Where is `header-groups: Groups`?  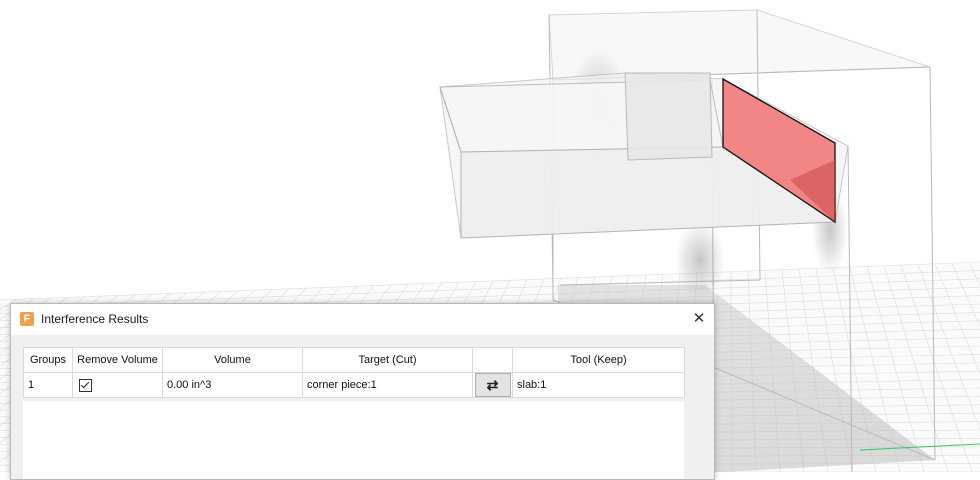
header-groups: Groups is located at coordinates (48, 360).